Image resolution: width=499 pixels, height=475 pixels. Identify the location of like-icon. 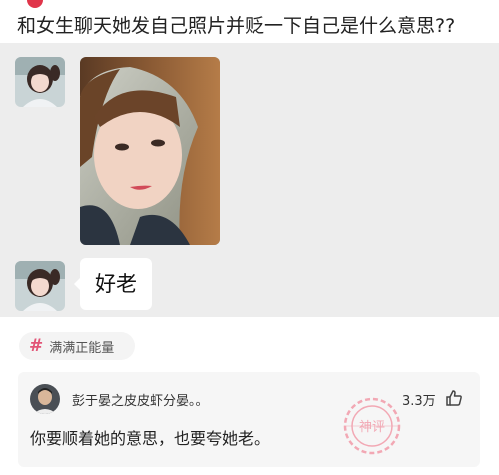
(454, 398).